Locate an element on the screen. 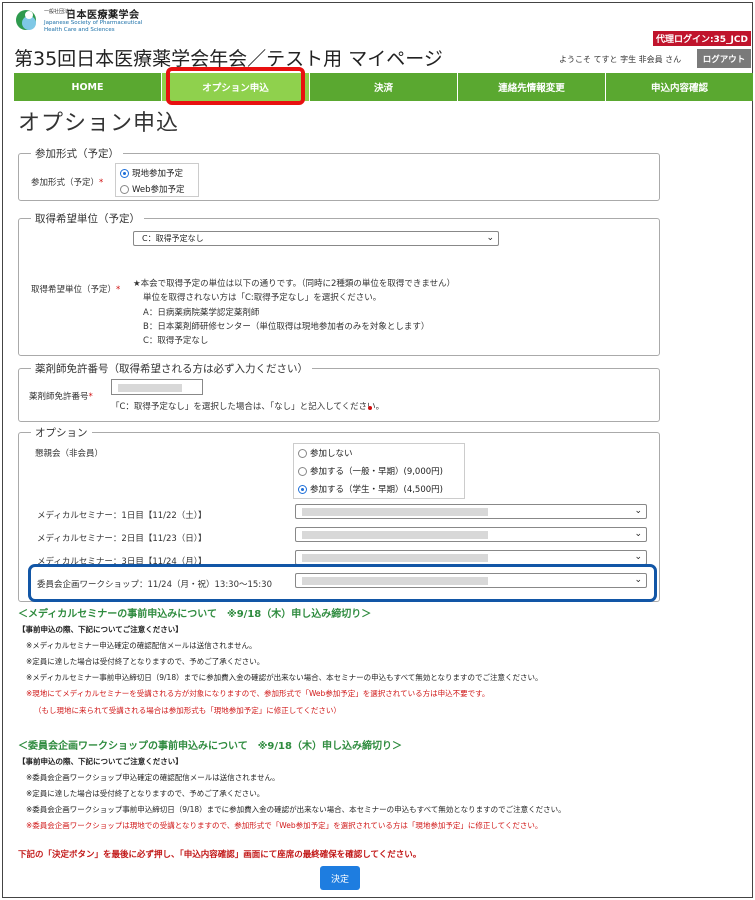 Image resolution: width=755 pixels, height=900 pixels. party-label: 懇親会（非会員） is located at coordinates (69, 454).